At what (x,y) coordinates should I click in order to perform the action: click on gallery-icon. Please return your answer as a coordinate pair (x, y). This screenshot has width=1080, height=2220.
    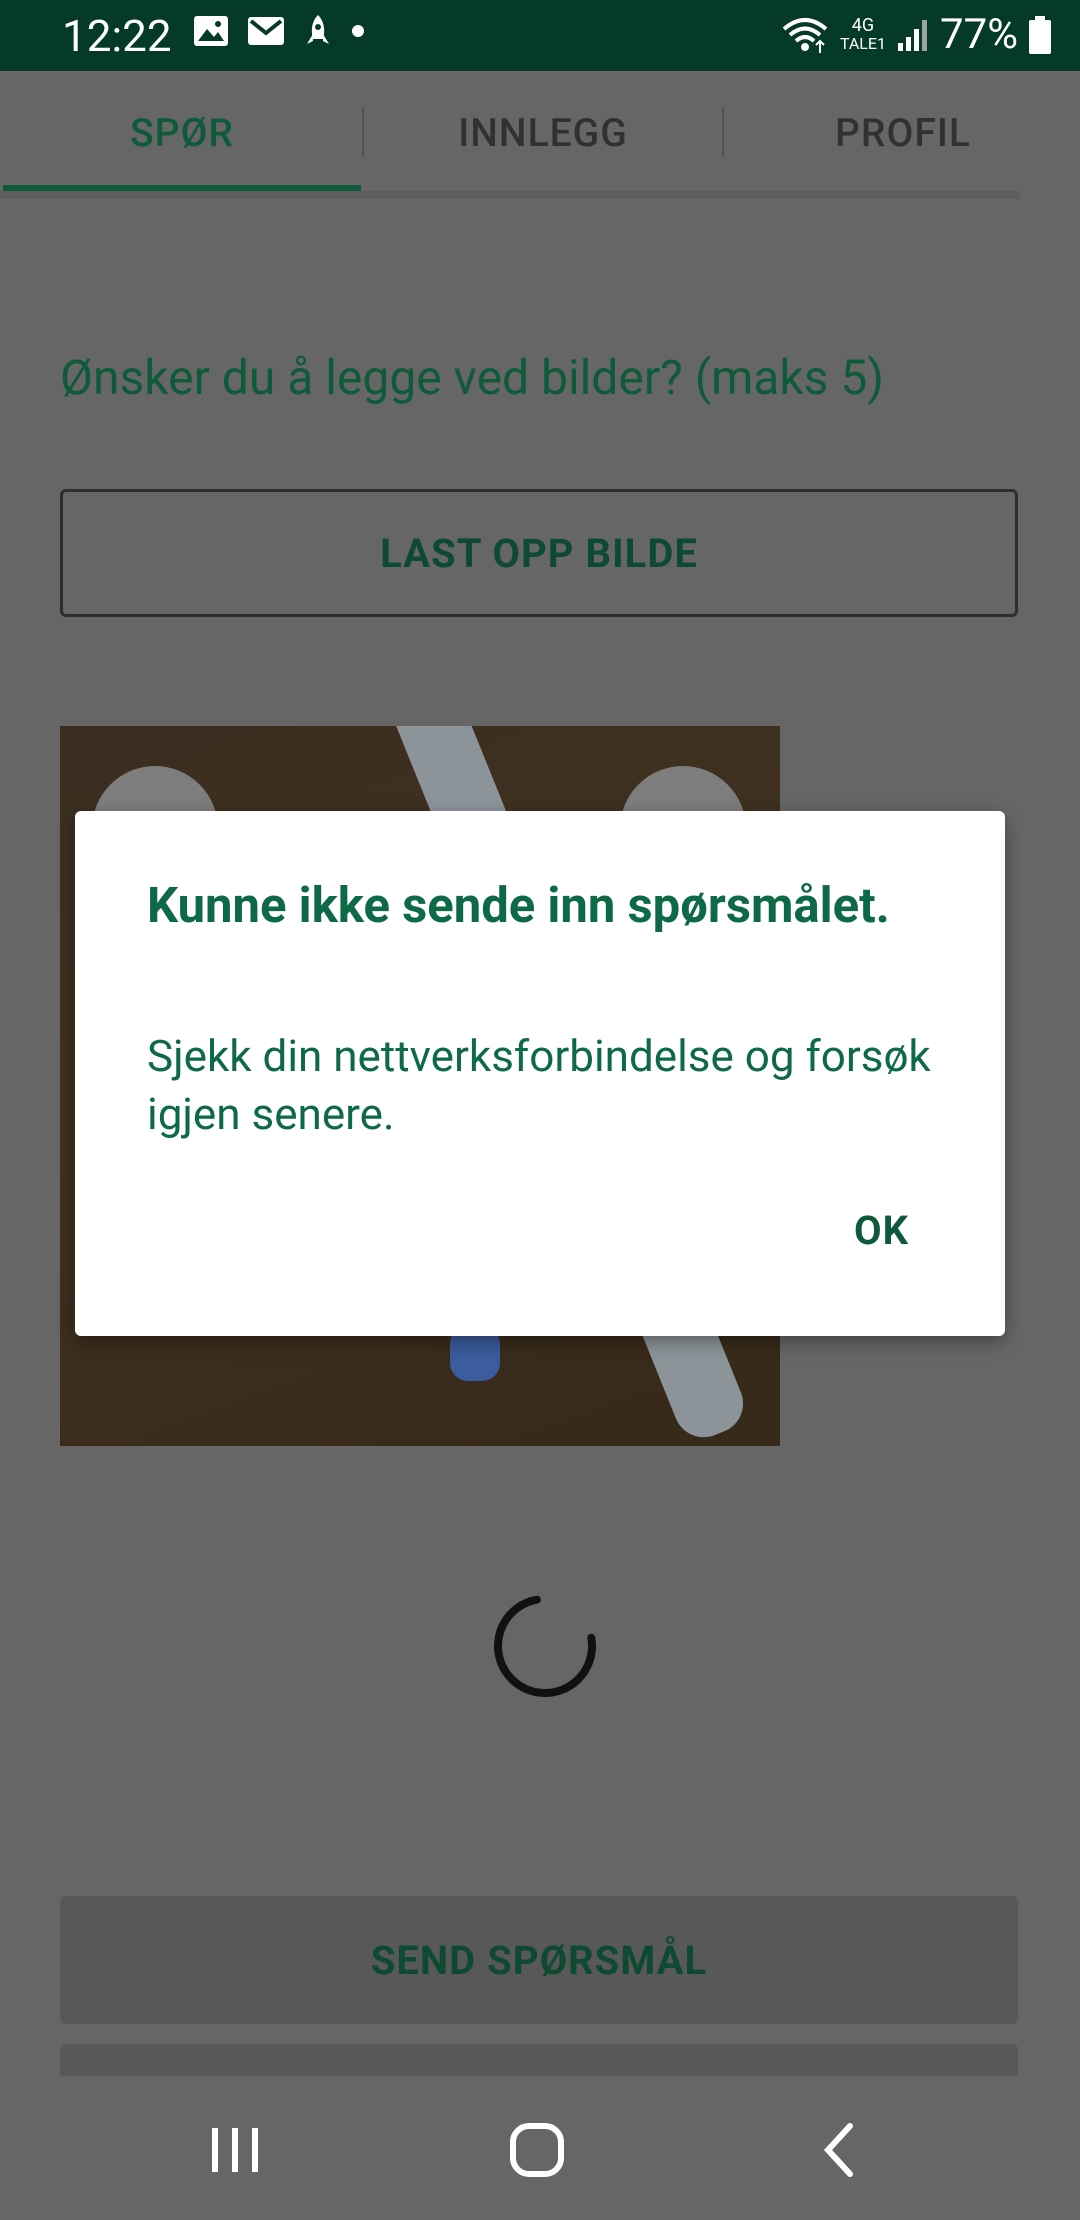
    Looking at the image, I should click on (211, 31).